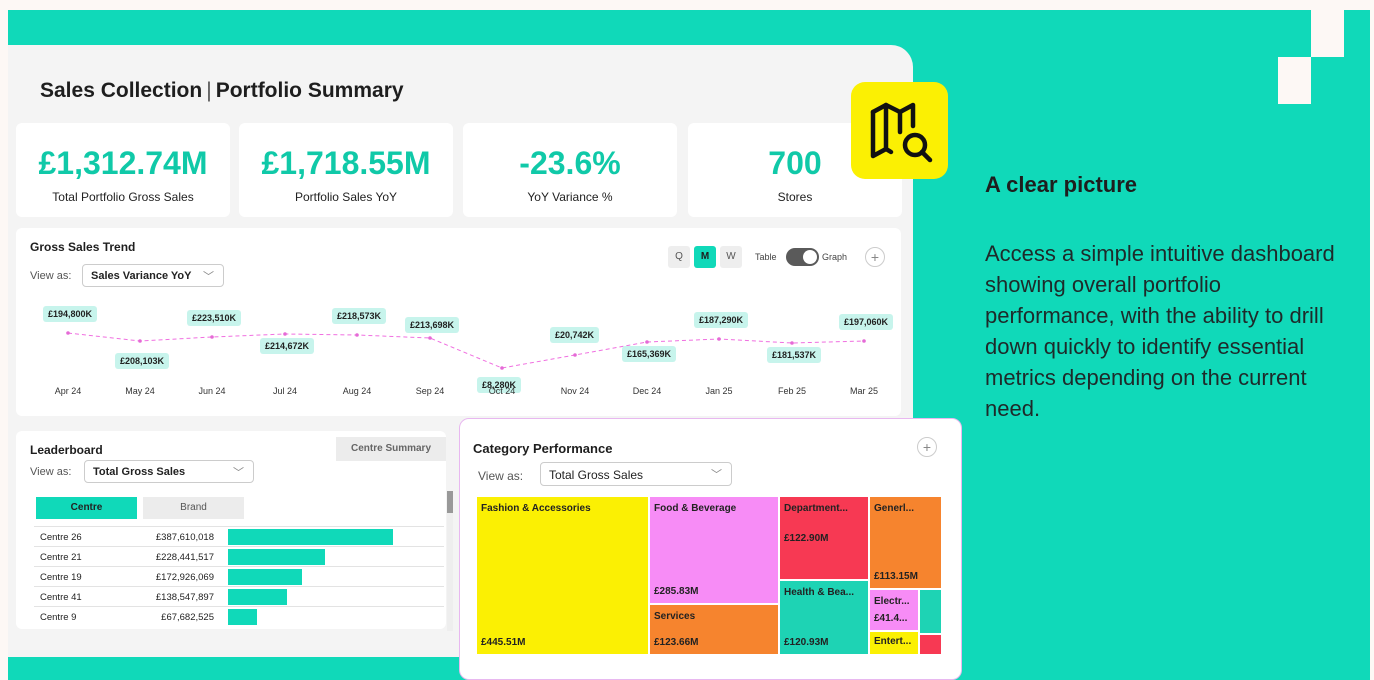  Describe the element at coordinates (503, 642) in the screenshot. I see `tile-value: £445.51M` at that location.